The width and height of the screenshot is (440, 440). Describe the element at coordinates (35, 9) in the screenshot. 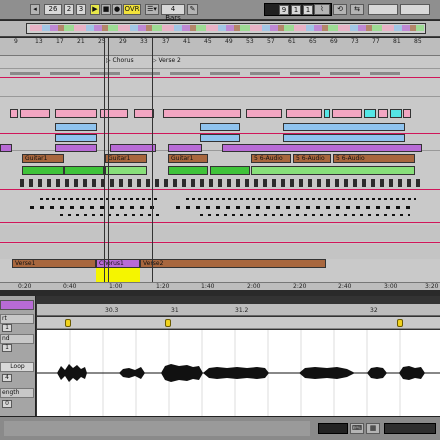

I see `tap-button: ◂` at that location.